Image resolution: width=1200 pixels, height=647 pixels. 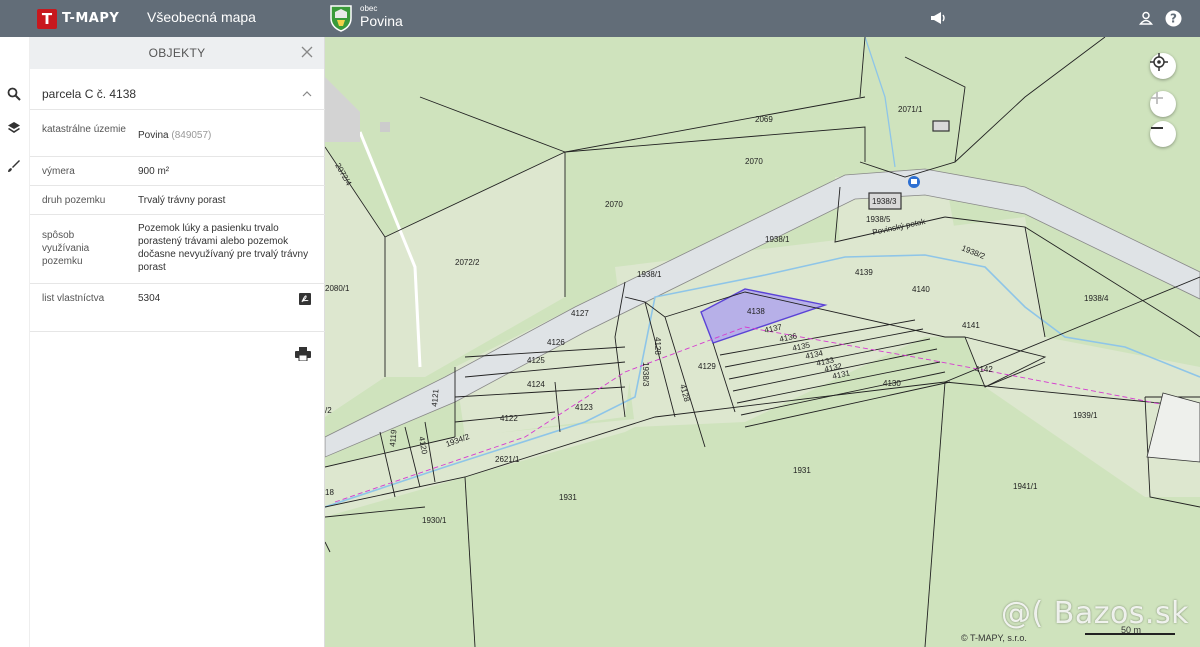 I want to click on row-value-cadastral-area: Povina (849057), so click(x=227, y=135).